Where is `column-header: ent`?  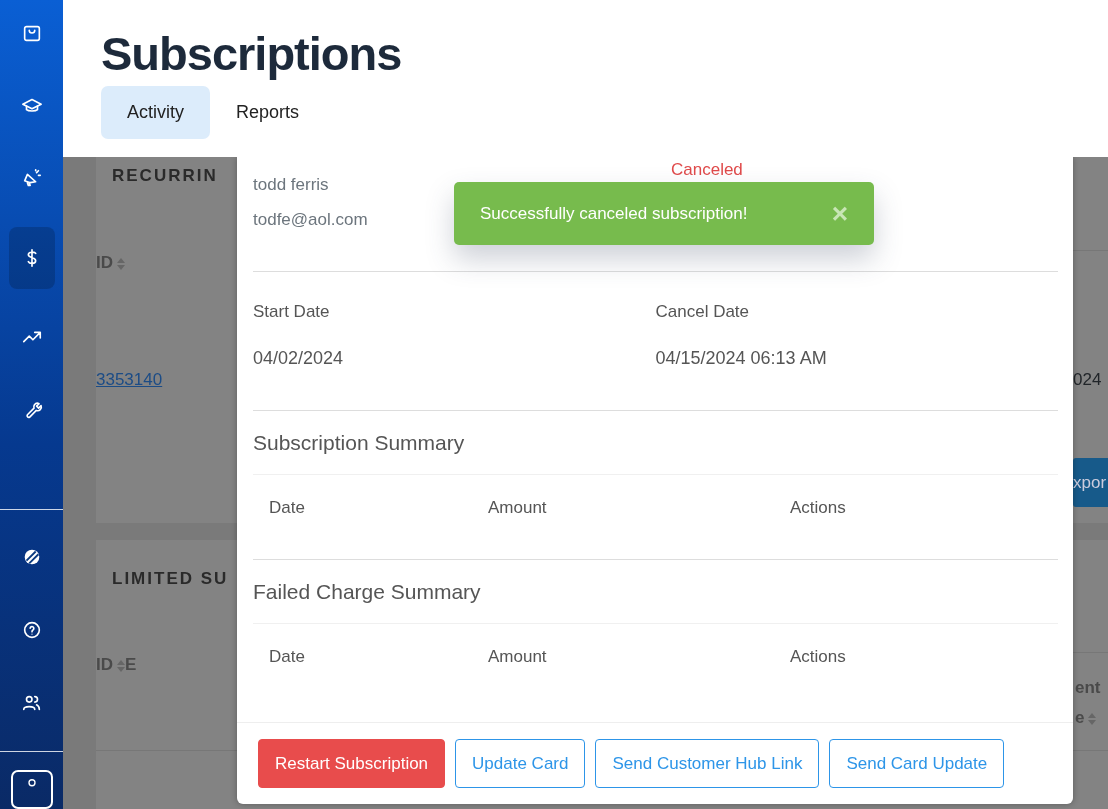
column-header: ent is located at coordinates (1088, 687).